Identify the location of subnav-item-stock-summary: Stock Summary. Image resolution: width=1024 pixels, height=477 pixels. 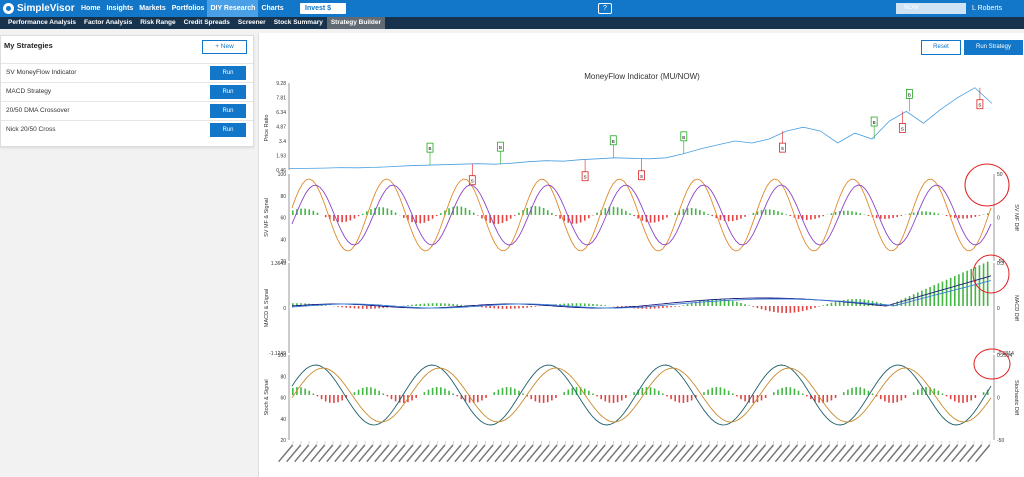
(298, 23).